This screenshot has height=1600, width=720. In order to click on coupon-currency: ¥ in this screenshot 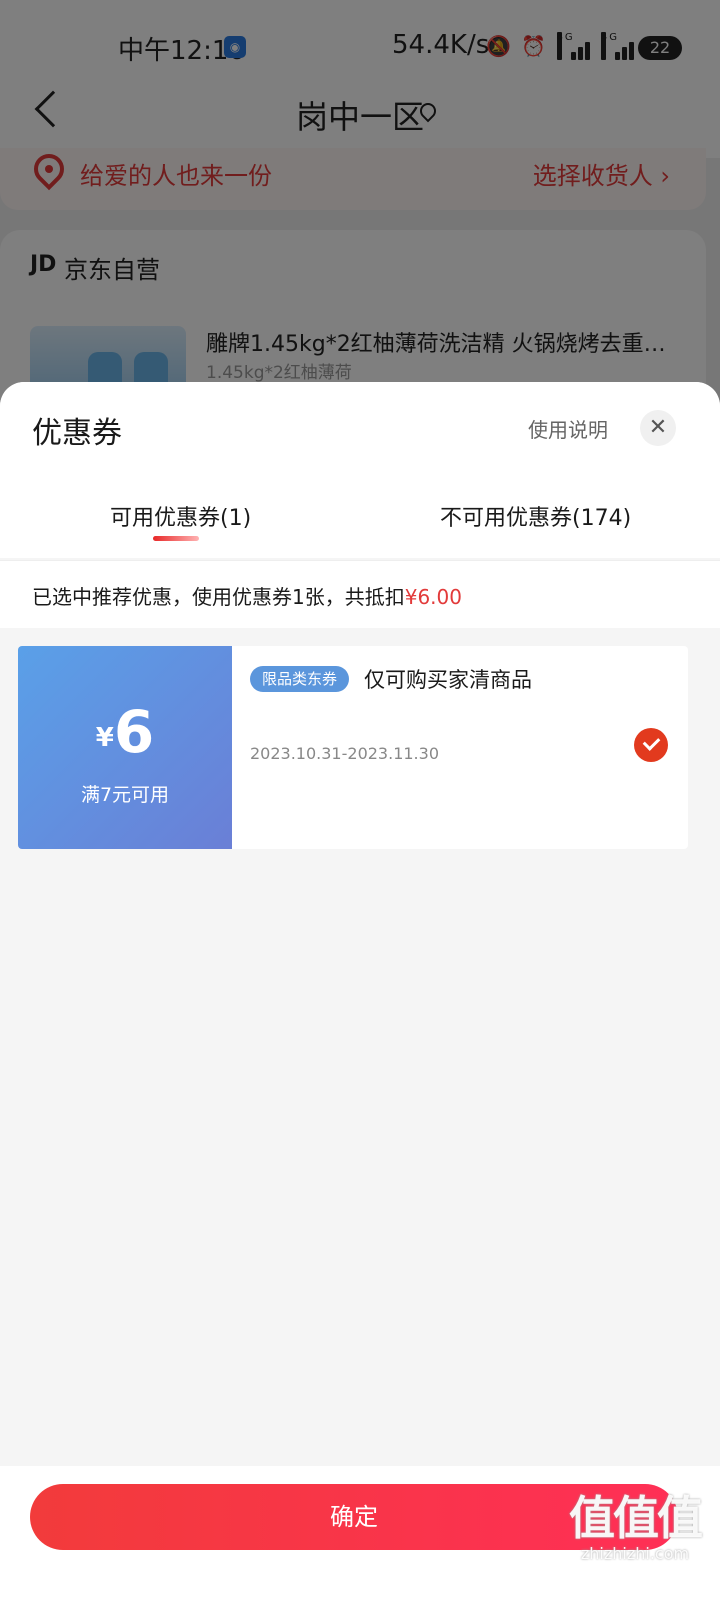, I will do `click(104, 738)`.